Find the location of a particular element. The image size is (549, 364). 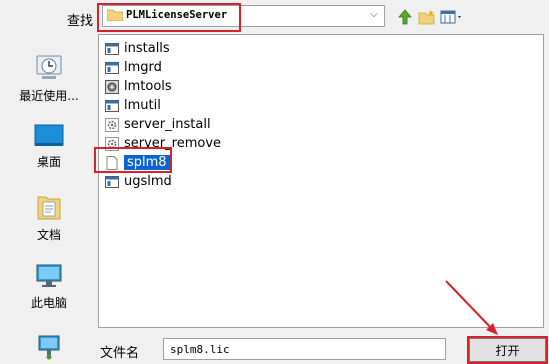

up-arrow-icon is located at coordinates (405, 17).